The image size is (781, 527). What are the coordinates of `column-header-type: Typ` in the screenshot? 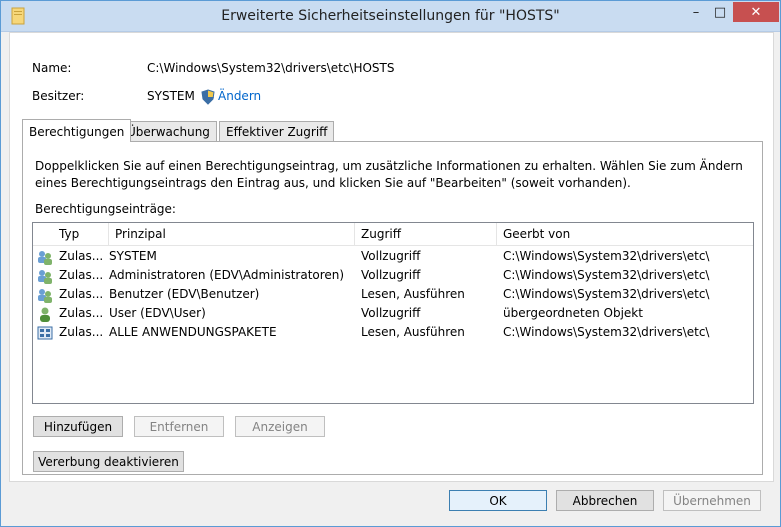 It's located at (81, 234).